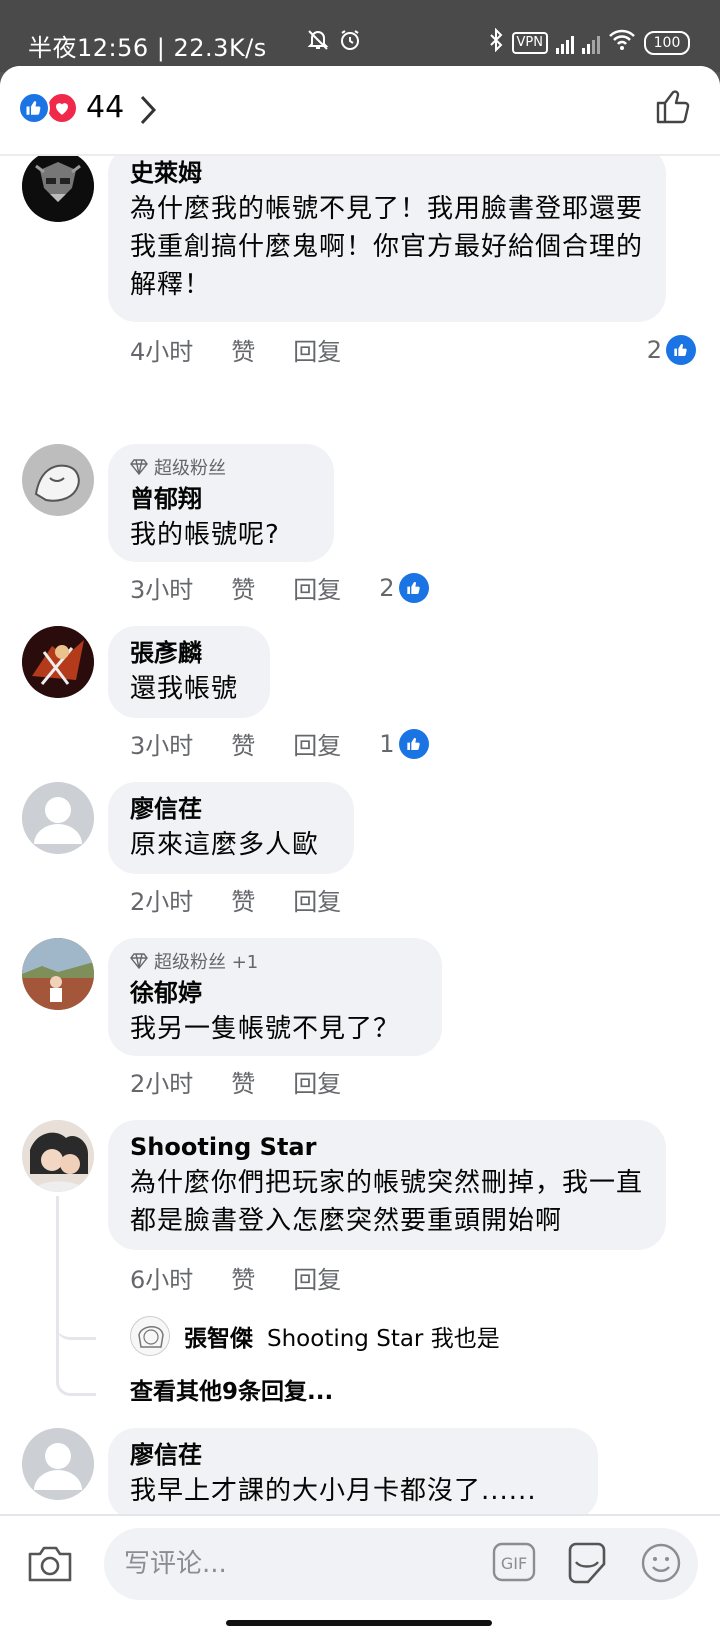  What do you see at coordinates (387, 1202) in the screenshot?
I see `comment-text: 為什麼你們把玩家的帳號突然刪掉，我一直都是臉書登入怎麼突然要重頭開始啊` at bounding box center [387, 1202].